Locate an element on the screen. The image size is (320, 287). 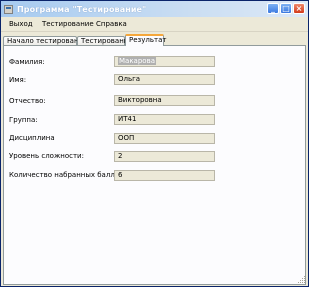
menu-testing: Тестирование is located at coordinates (68, 24).